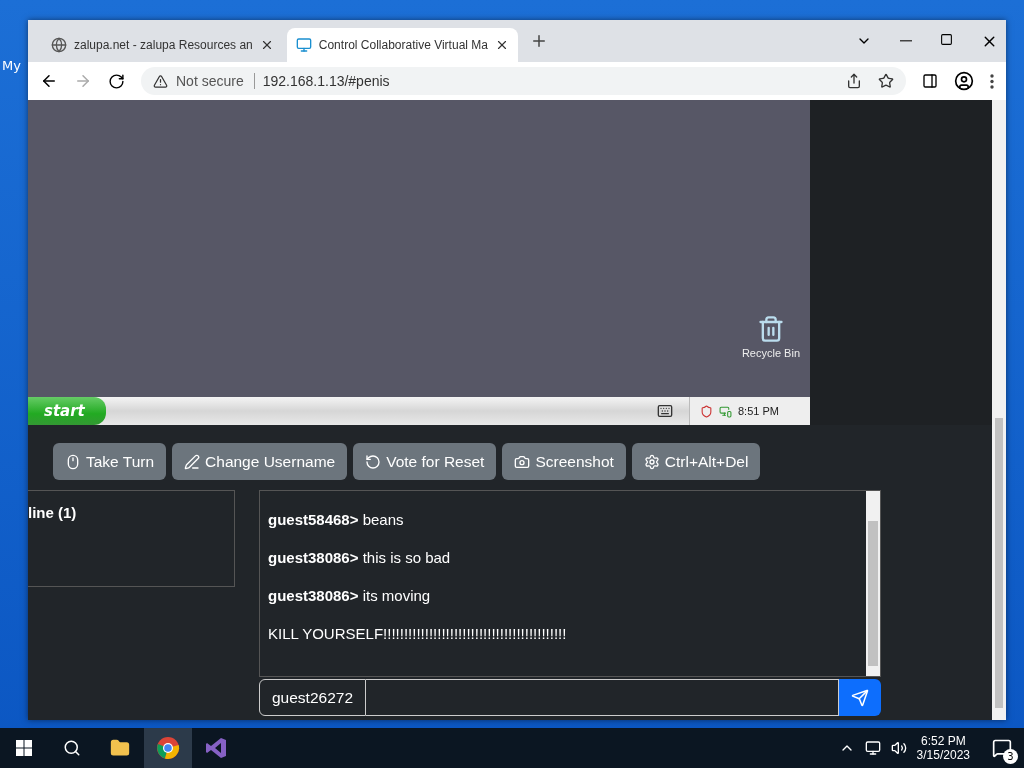 This screenshot has height=768, width=1024. I want to click on send-icon, so click(860, 697).